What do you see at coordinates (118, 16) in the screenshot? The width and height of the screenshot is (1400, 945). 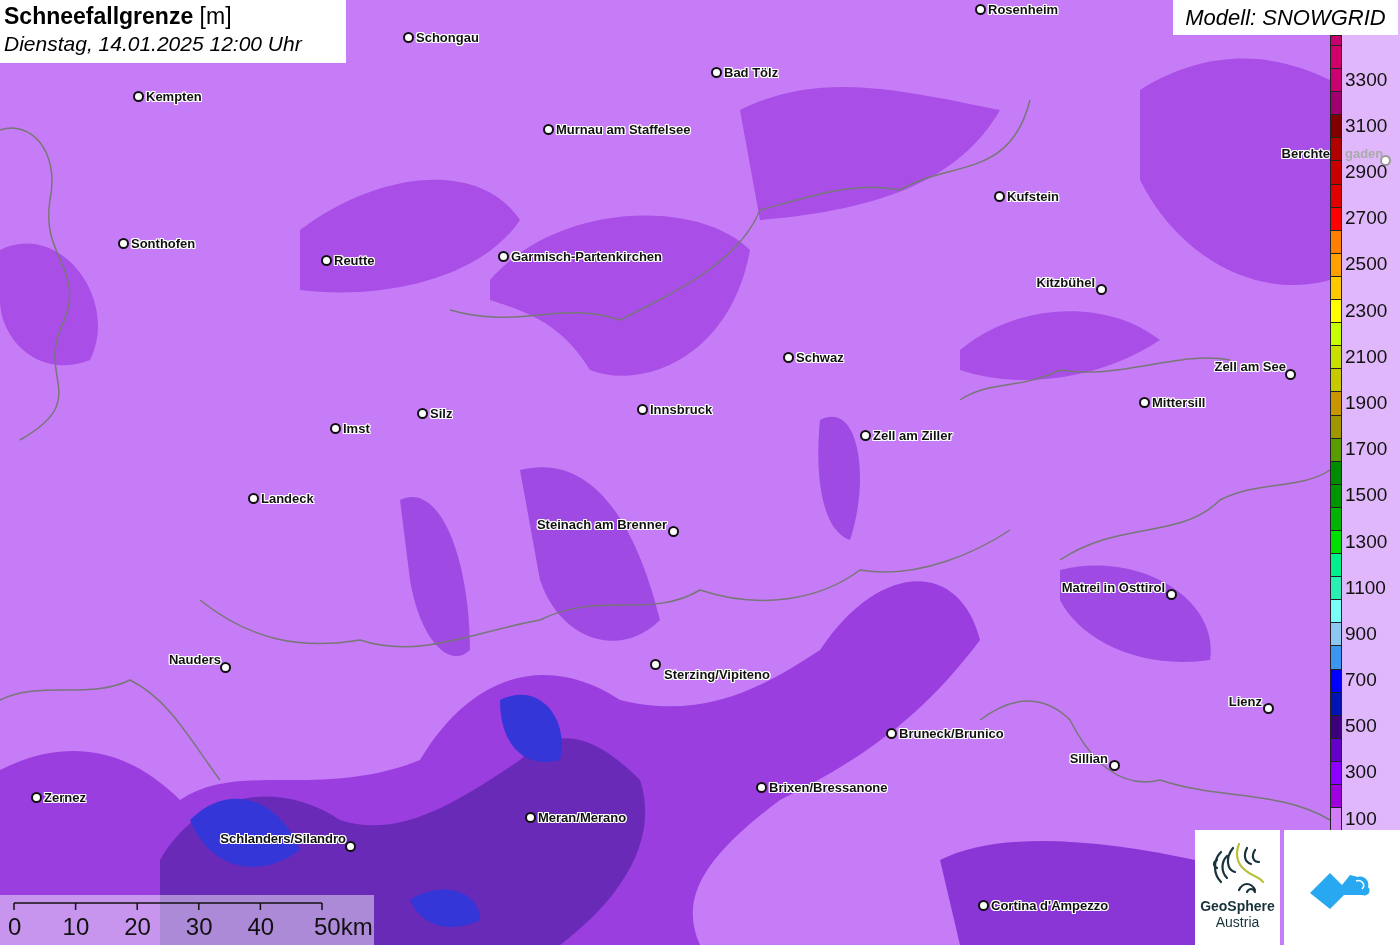 I see `map-title: Schneefallgrenze [m]` at bounding box center [118, 16].